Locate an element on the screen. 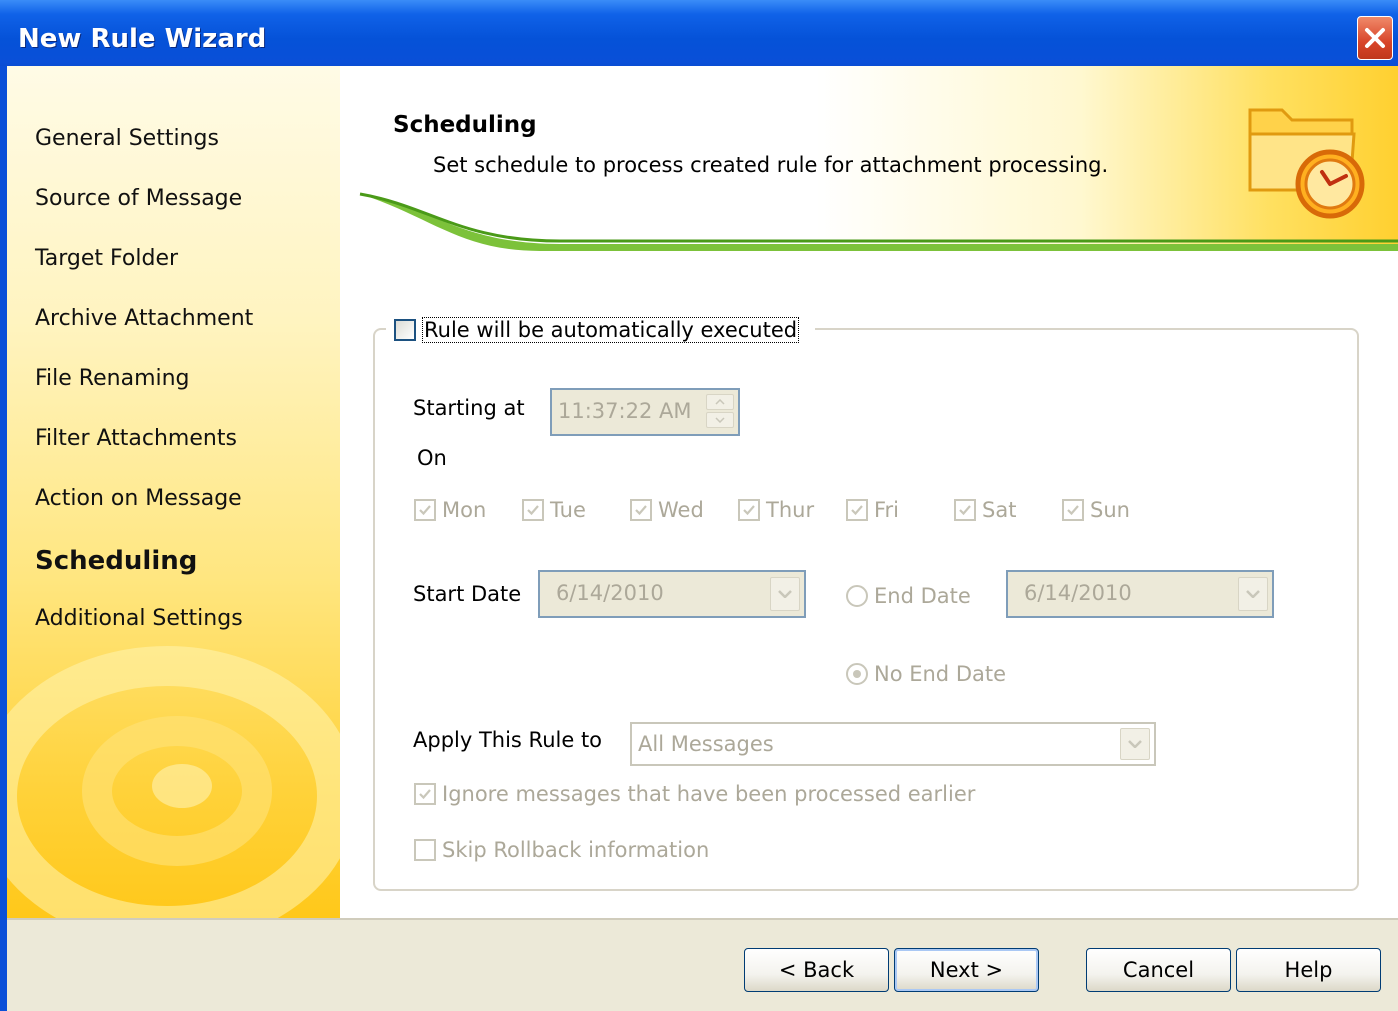  day-wed-label: Wed is located at coordinates (681, 510).